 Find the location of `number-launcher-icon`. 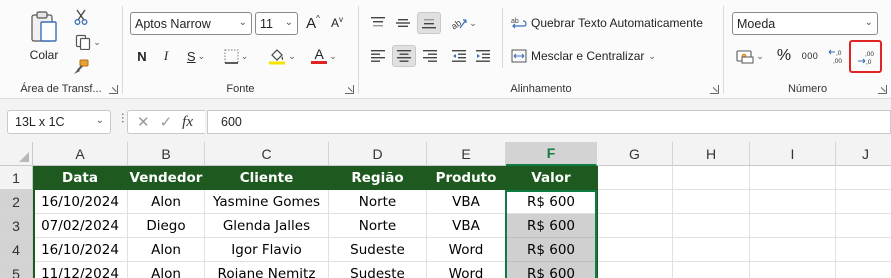

number-launcher-icon is located at coordinates (882, 89).